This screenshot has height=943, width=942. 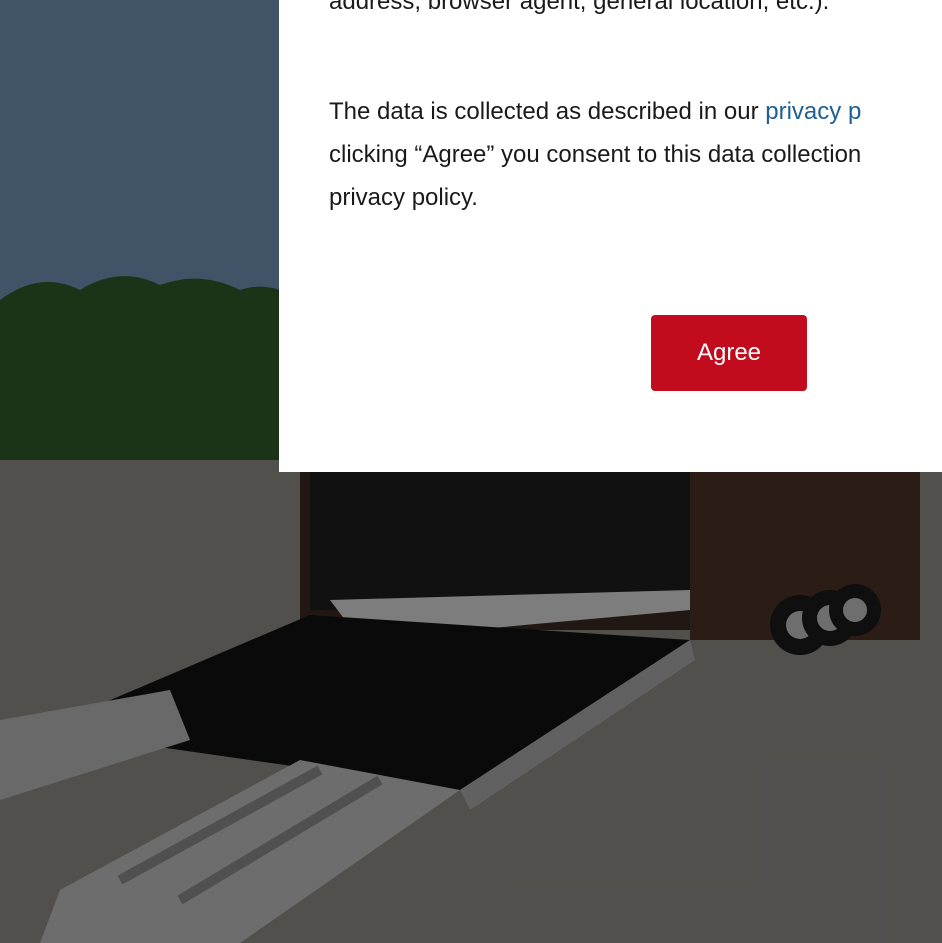 I want to click on privacy-policy-link: privacy p, so click(x=813, y=111).